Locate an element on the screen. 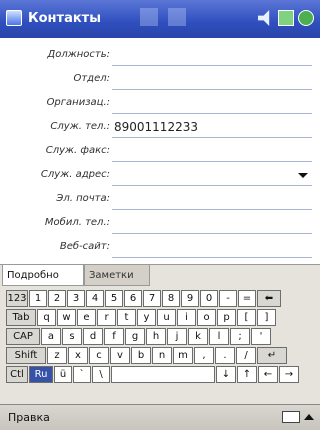 The image size is (320, 430). arrow-up-key: ↑ is located at coordinates (247, 374).